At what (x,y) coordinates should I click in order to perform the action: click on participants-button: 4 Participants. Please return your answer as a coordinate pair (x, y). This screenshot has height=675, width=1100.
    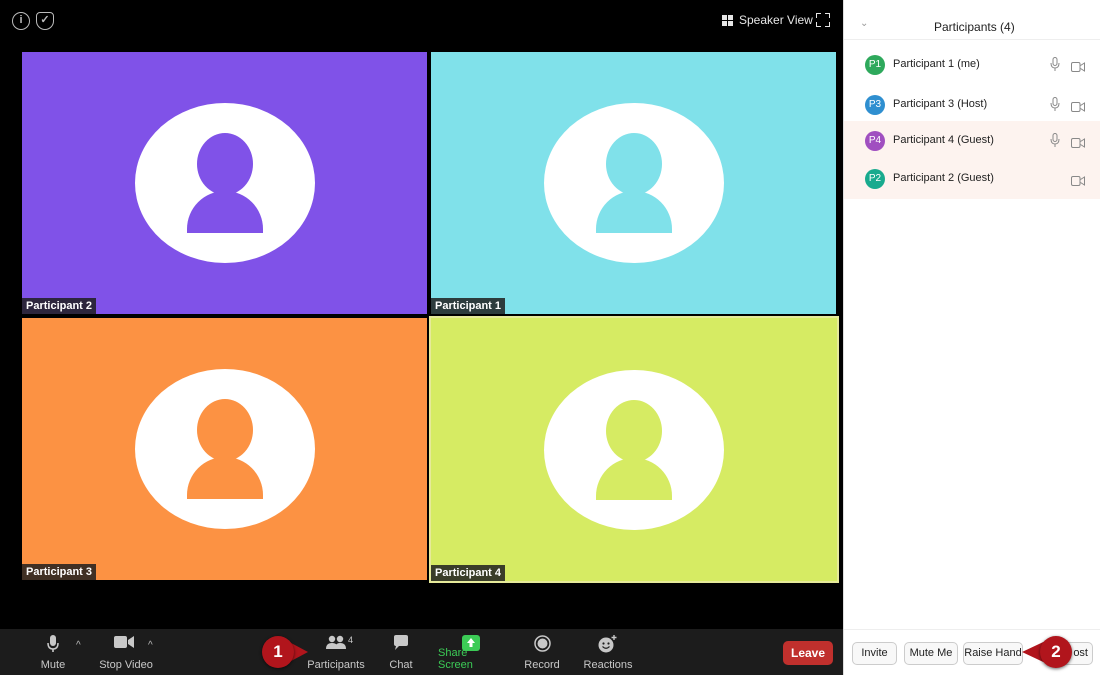
    Looking at the image, I should click on (336, 652).